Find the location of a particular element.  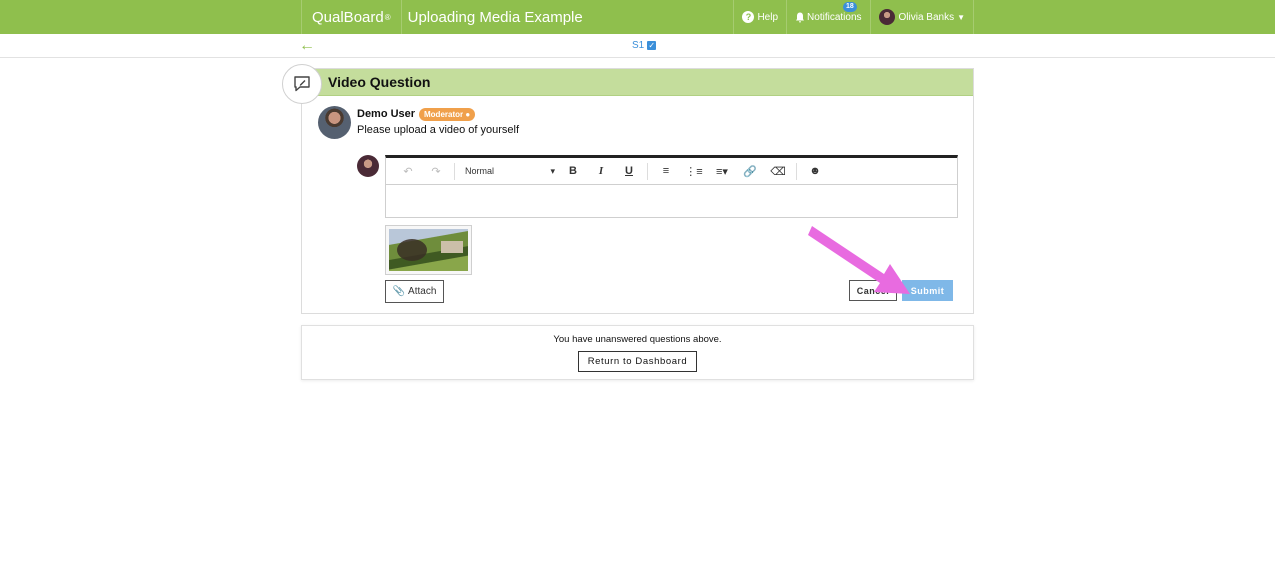

attach-label: Attach is located at coordinates (422, 291).